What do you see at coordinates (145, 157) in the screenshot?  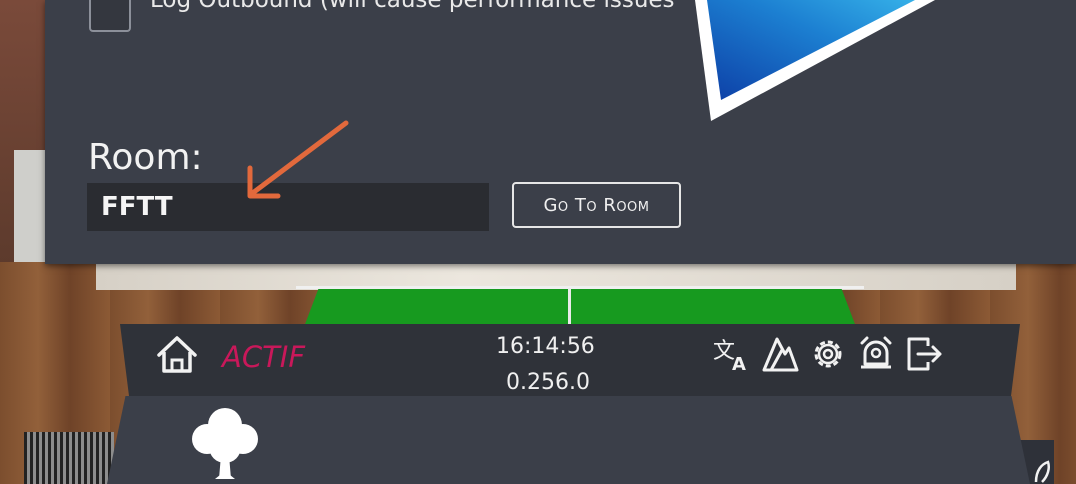 I see `room-label: Room:` at bounding box center [145, 157].